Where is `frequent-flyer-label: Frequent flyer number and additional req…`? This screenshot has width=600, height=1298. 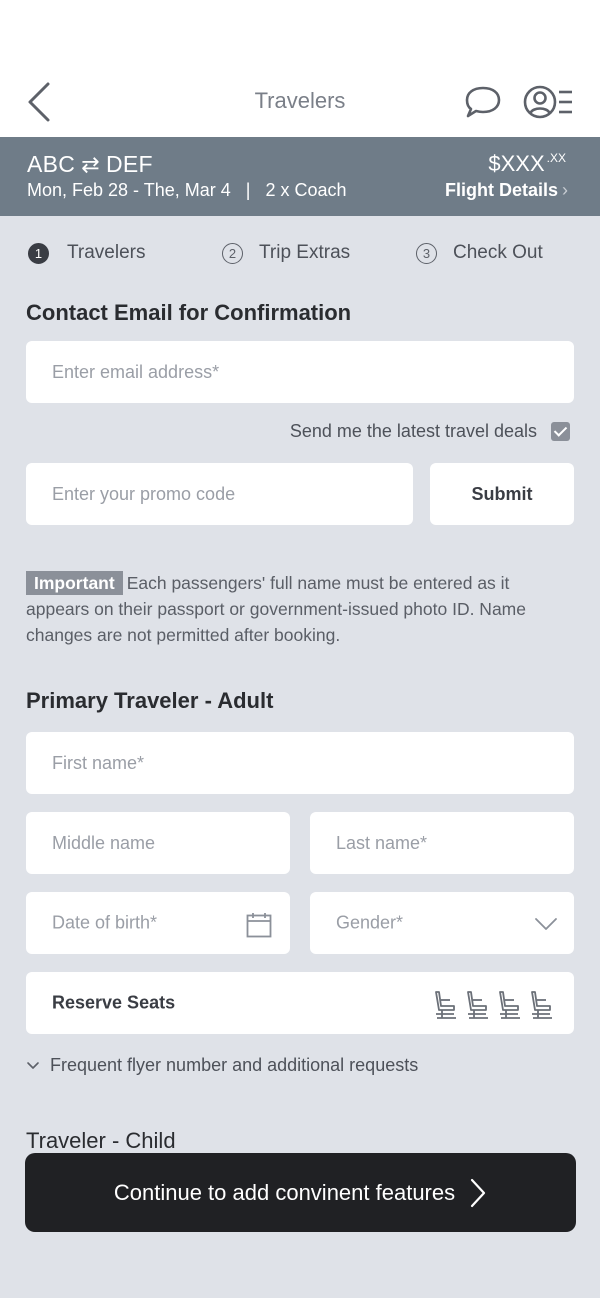
frequent-flyer-label: Frequent flyer number and additional req… is located at coordinates (234, 1065).